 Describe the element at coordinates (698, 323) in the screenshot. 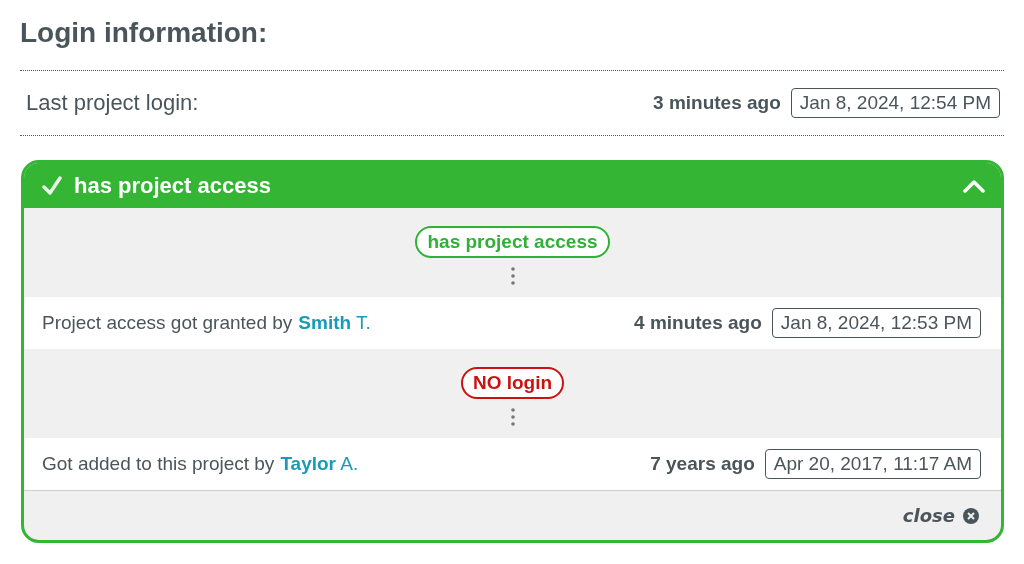

I see `relative-time: 4 minutes ago` at that location.